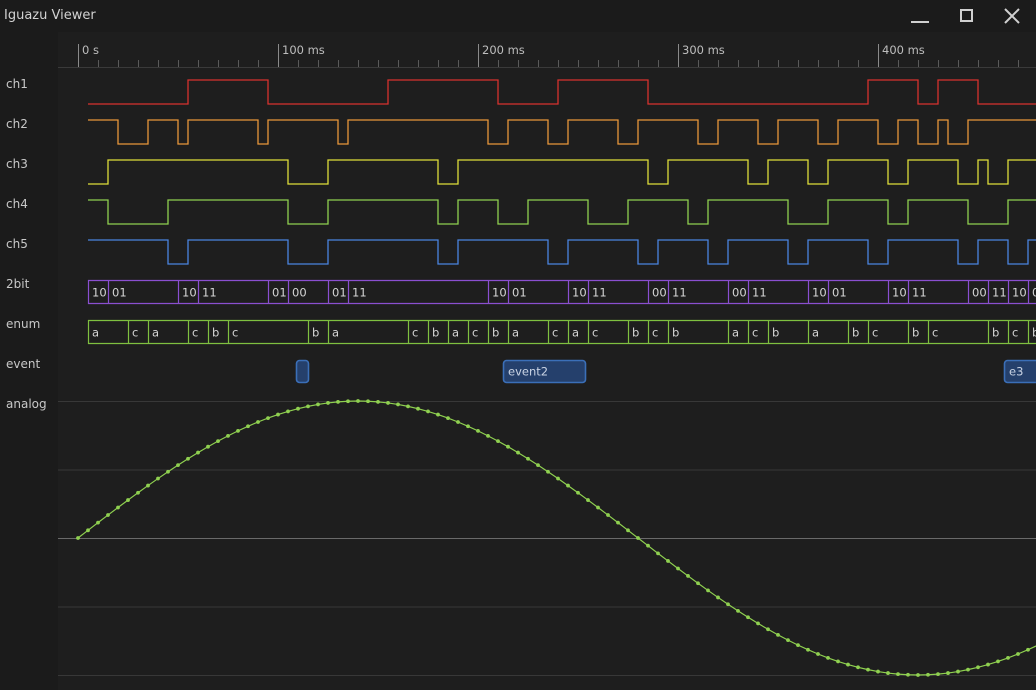 The width and height of the screenshot is (1036, 690). I want to click on signal-trace-ch5, so click(562, 252).